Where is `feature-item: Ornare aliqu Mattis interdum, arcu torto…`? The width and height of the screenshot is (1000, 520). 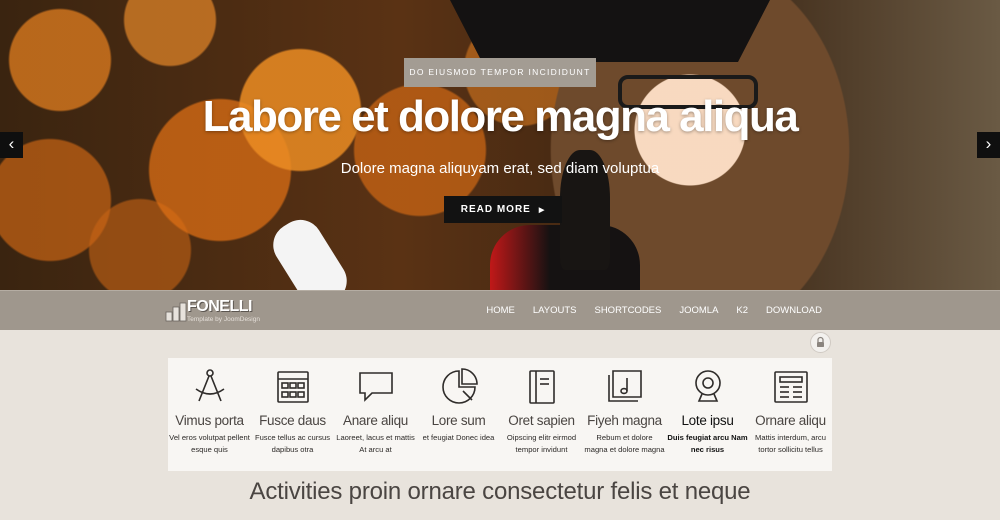
feature-item: Ornare aliqu Mattis interdum, arcu torto… is located at coordinates (790, 414).